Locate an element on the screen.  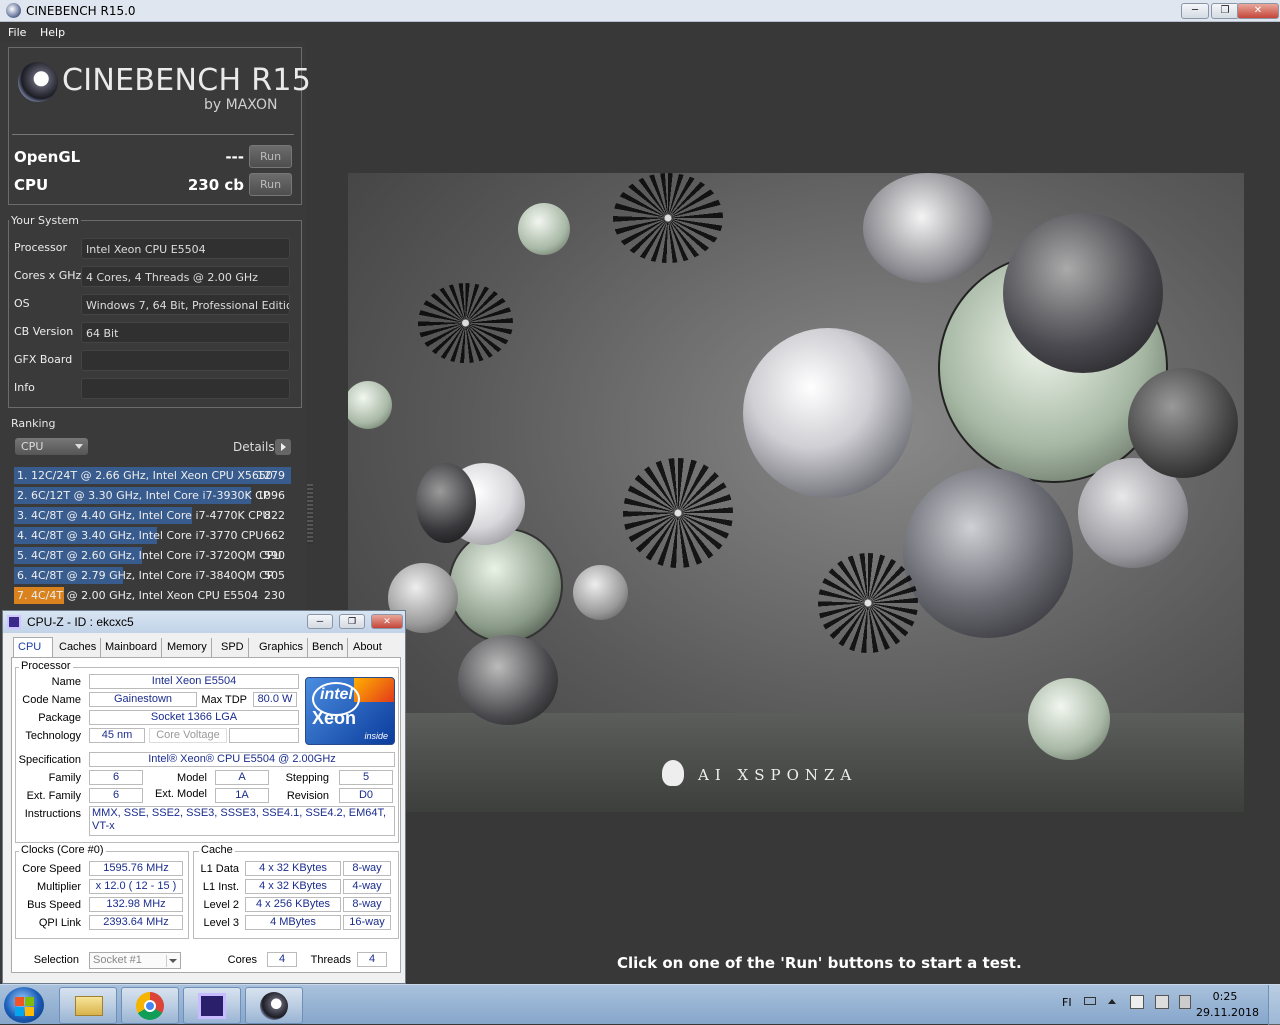
dandelion-left is located at coordinates (465, 323).